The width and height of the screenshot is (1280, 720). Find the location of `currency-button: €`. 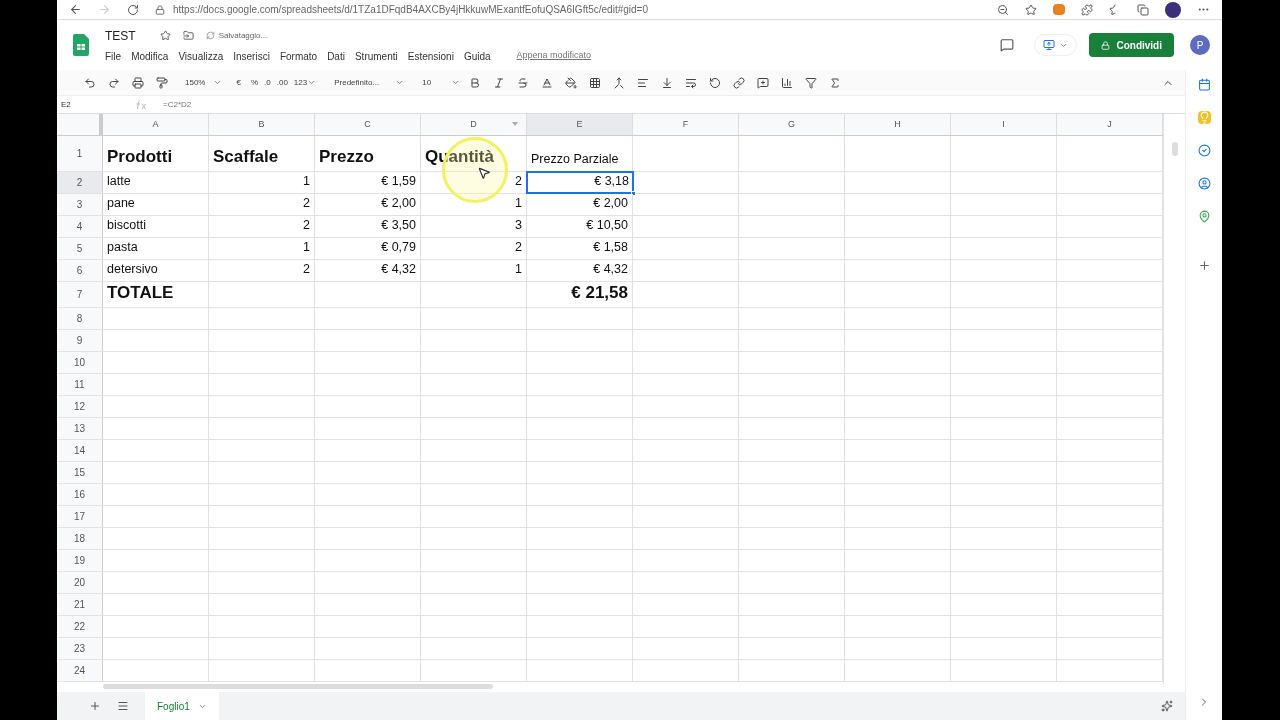

currency-button: € is located at coordinates (238, 82).